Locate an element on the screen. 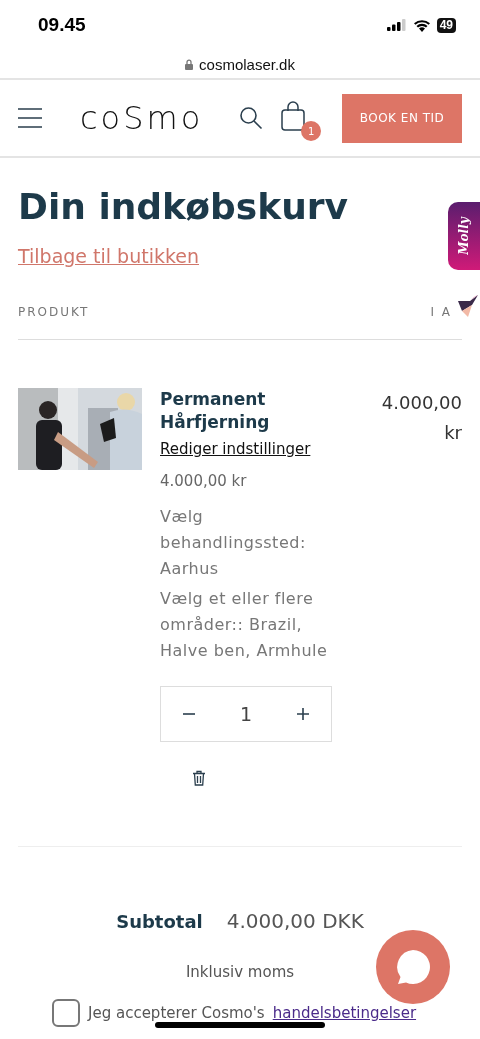 The width and height of the screenshot is (480, 1039). page-title: Din indkøbskurv is located at coordinates (183, 206).